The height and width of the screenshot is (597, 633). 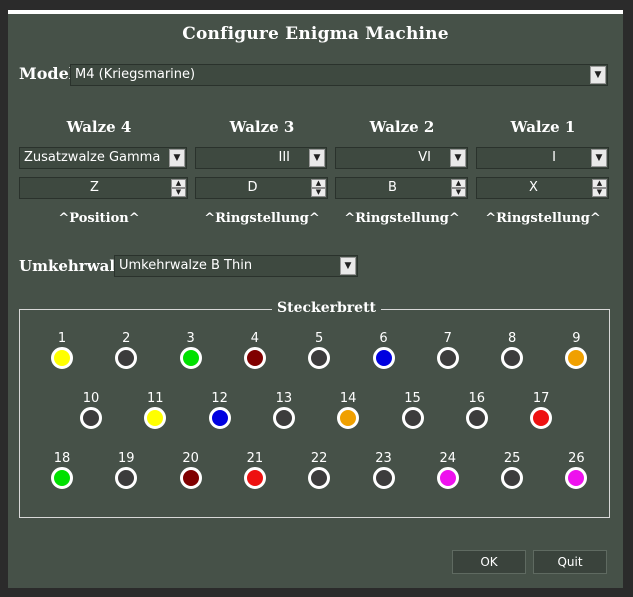 I want to click on walze-4-rotor-select: Zusatzwalze Gamma ▼, so click(x=103, y=158).